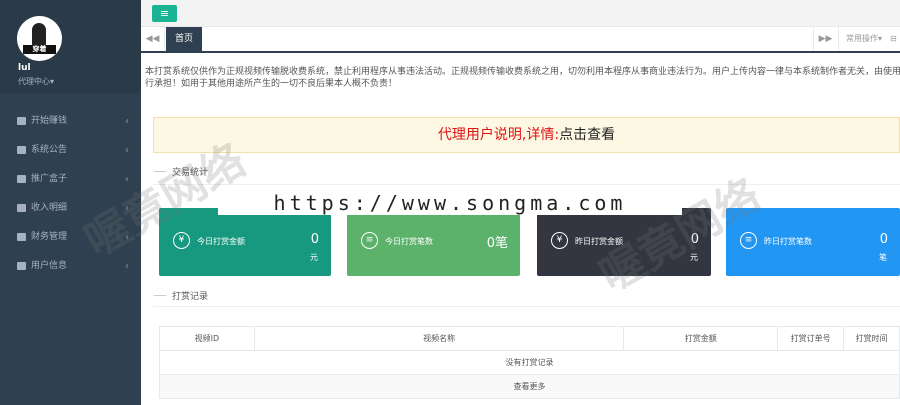 This screenshot has height=405, width=900. I want to click on sidebar-item-label: 用户信息, so click(49, 266).